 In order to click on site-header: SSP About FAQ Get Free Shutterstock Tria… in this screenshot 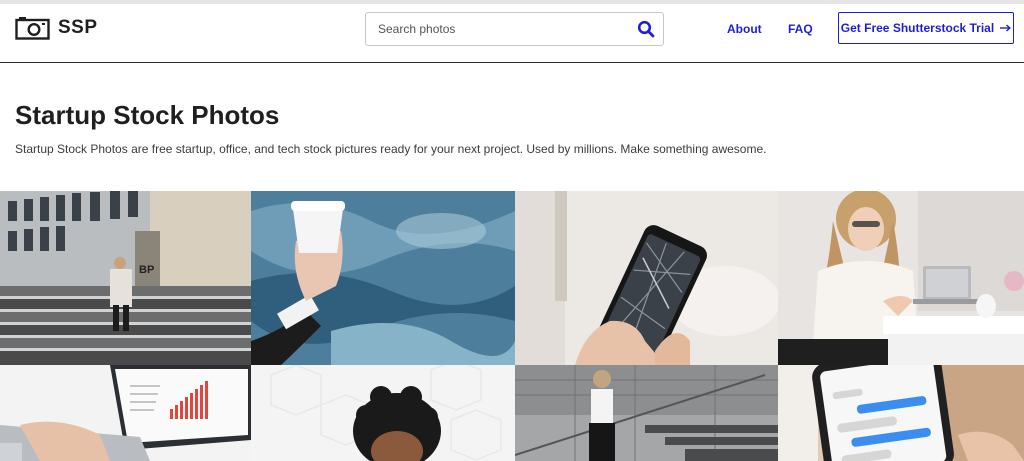, I will do `click(512, 33)`.